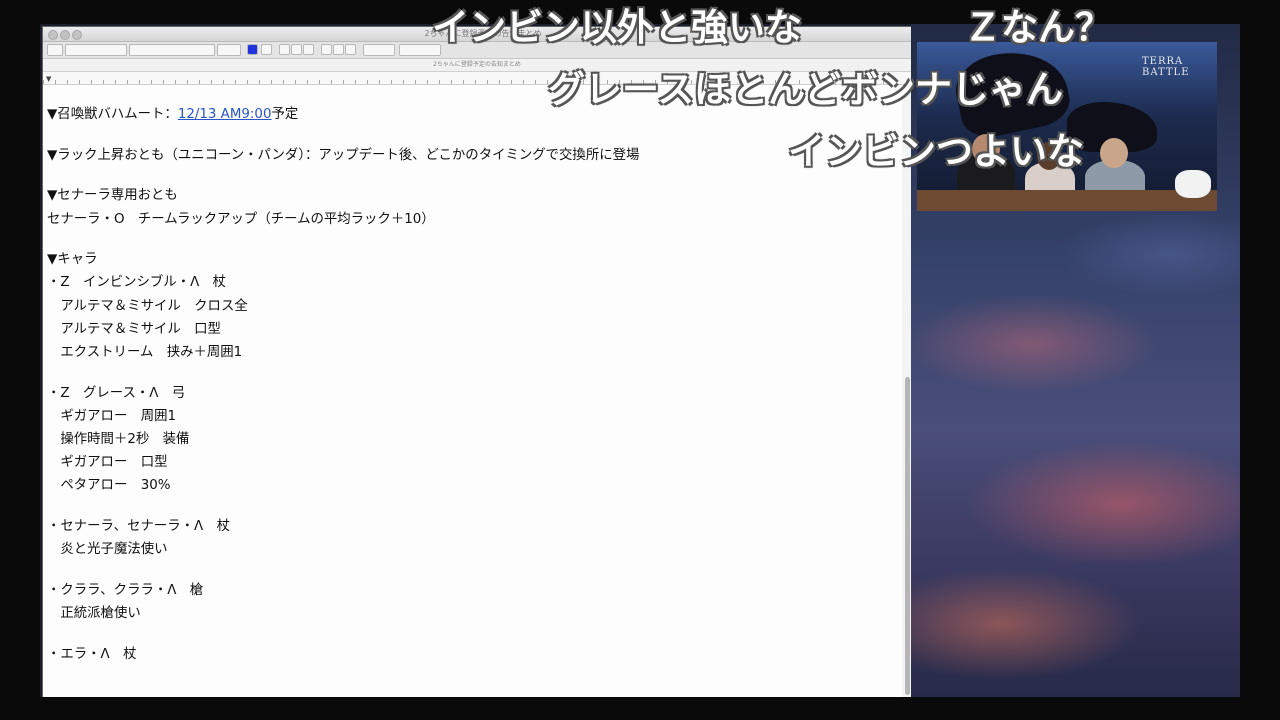  I want to click on line-text: 予定, so click(285, 114).